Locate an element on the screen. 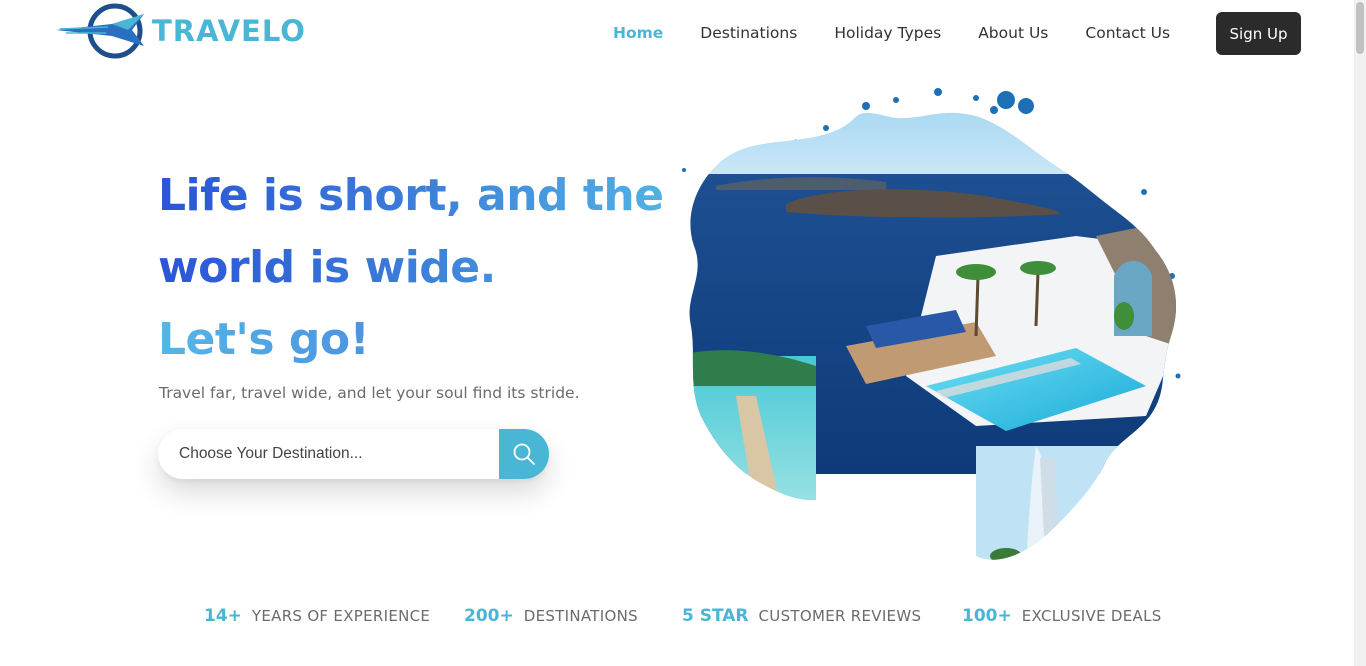  stat-deals: 100+ EXCLUSIVE DEALS is located at coordinates (1062, 616).